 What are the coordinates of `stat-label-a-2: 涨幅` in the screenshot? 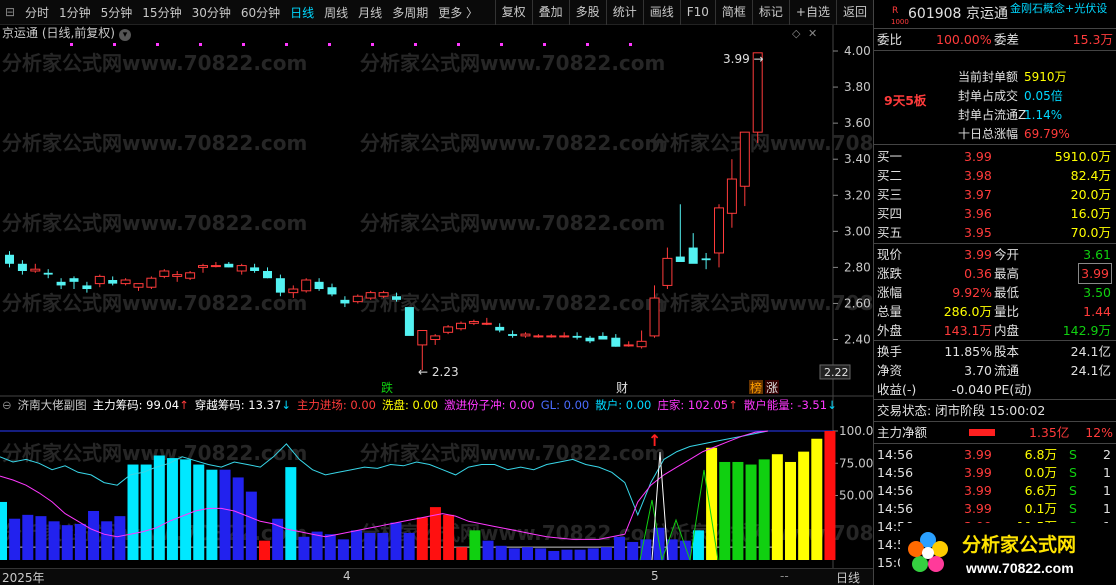 It's located at (890, 292).